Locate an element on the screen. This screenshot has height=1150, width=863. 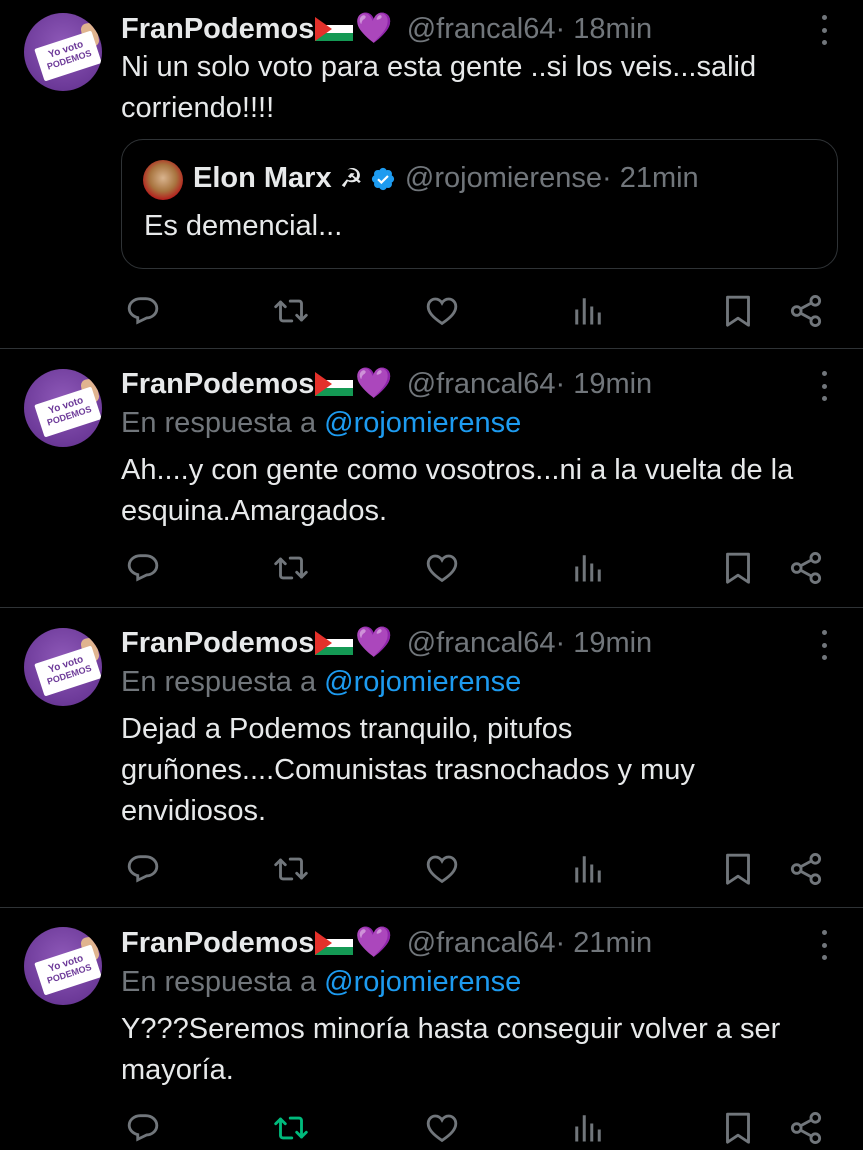
verified-badge-icon is located at coordinates (383, 178).